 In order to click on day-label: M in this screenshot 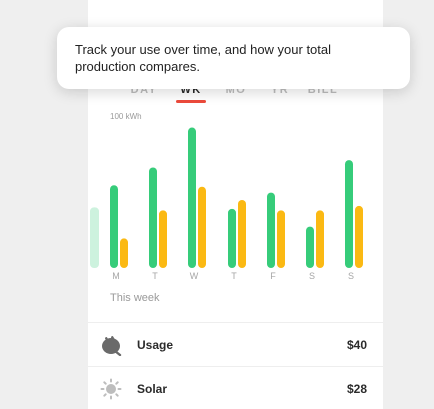, I will do `click(116, 276)`.